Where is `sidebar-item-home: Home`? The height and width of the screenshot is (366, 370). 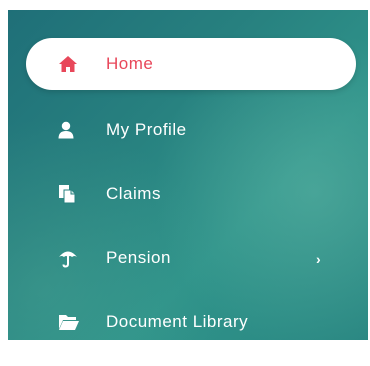
sidebar-item-home: Home is located at coordinates (191, 64).